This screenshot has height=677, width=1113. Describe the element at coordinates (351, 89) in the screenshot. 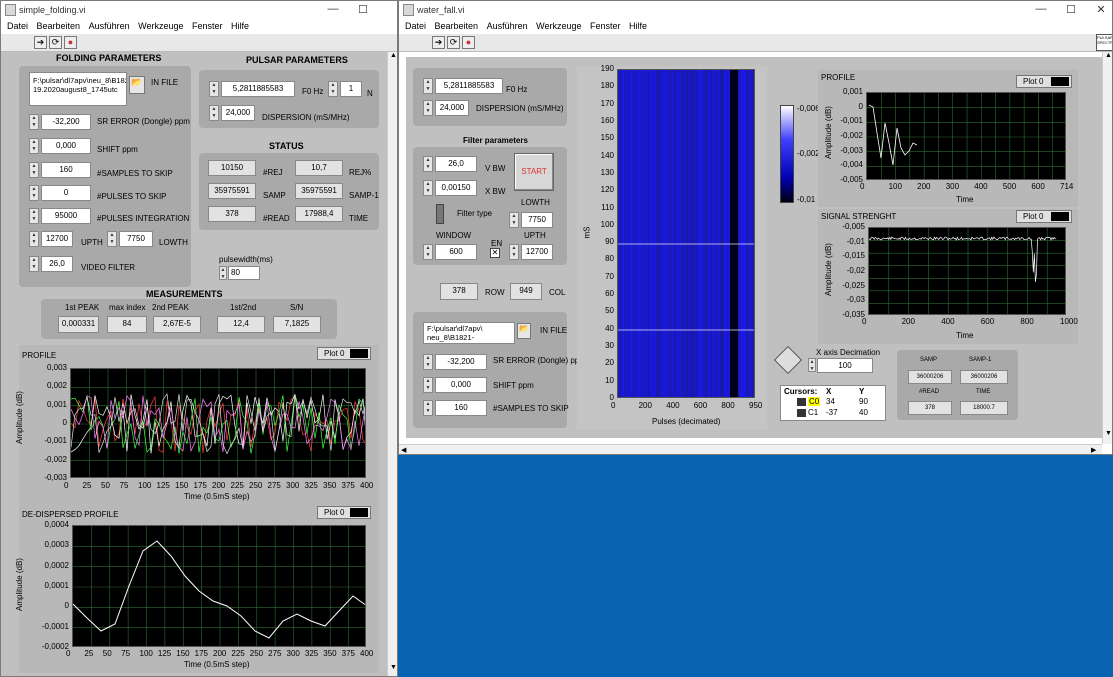

I see `n-field: 1` at that location.